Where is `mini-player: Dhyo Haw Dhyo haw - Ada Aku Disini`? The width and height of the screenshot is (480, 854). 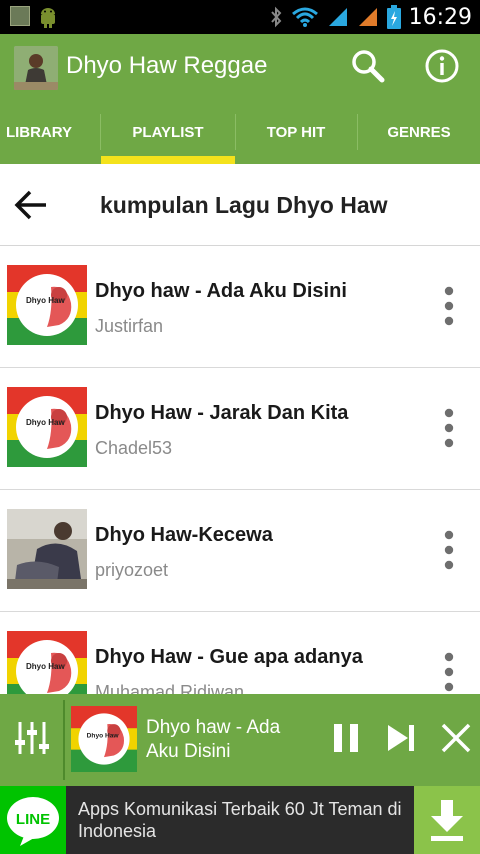 mini-player: Dhyo Haw Dhyo haw - Ada Aku Disini is located at coordinates (240, 740).